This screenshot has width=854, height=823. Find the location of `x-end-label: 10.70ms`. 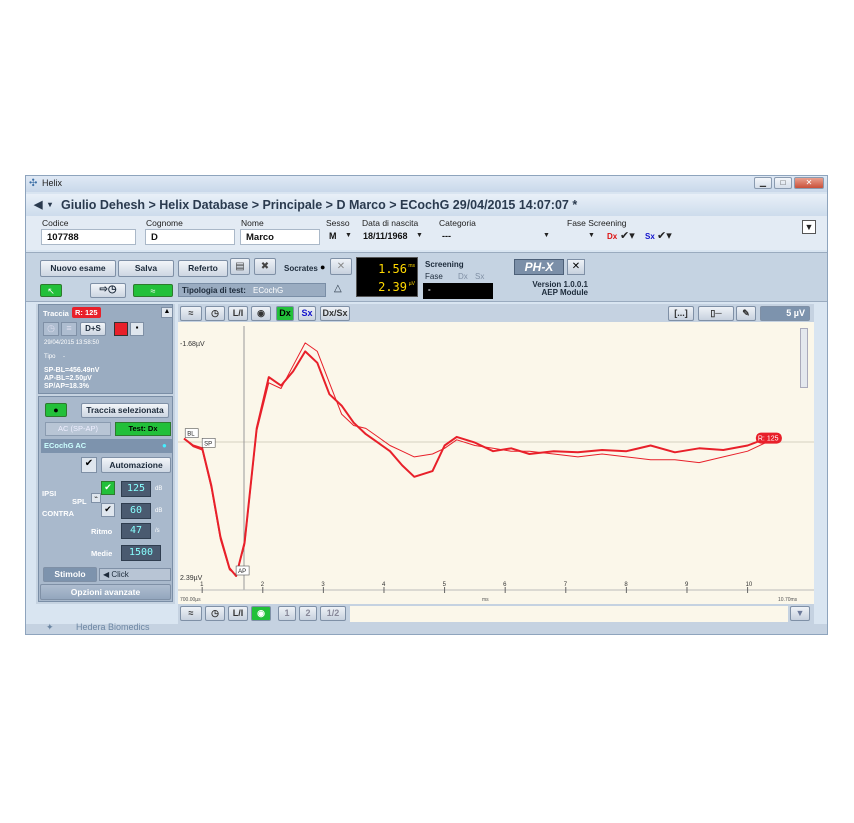

x-end-label: 10.70ms is located at coordinates (788, 600).